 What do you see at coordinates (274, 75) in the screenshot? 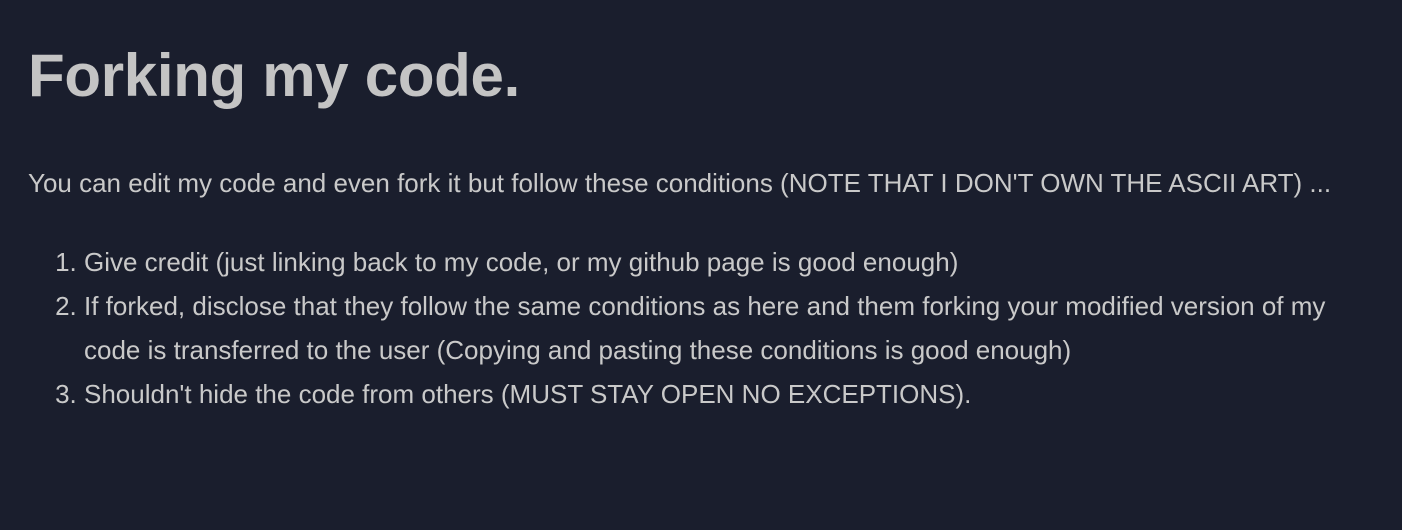
I see `page-title: Forking my code.` at bounding box center [274, 75].